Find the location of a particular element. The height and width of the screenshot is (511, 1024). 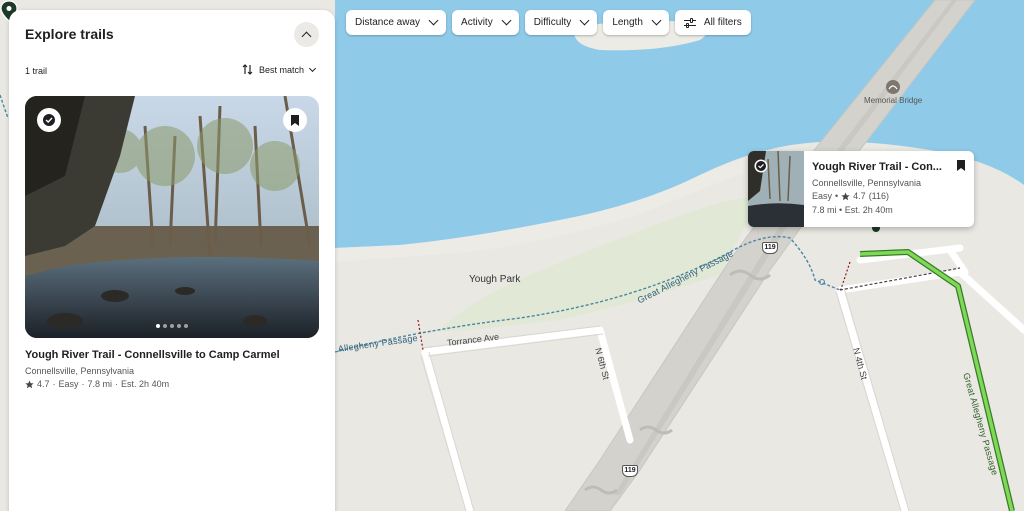

filter-label: Length is located at coordinates (627, 22).